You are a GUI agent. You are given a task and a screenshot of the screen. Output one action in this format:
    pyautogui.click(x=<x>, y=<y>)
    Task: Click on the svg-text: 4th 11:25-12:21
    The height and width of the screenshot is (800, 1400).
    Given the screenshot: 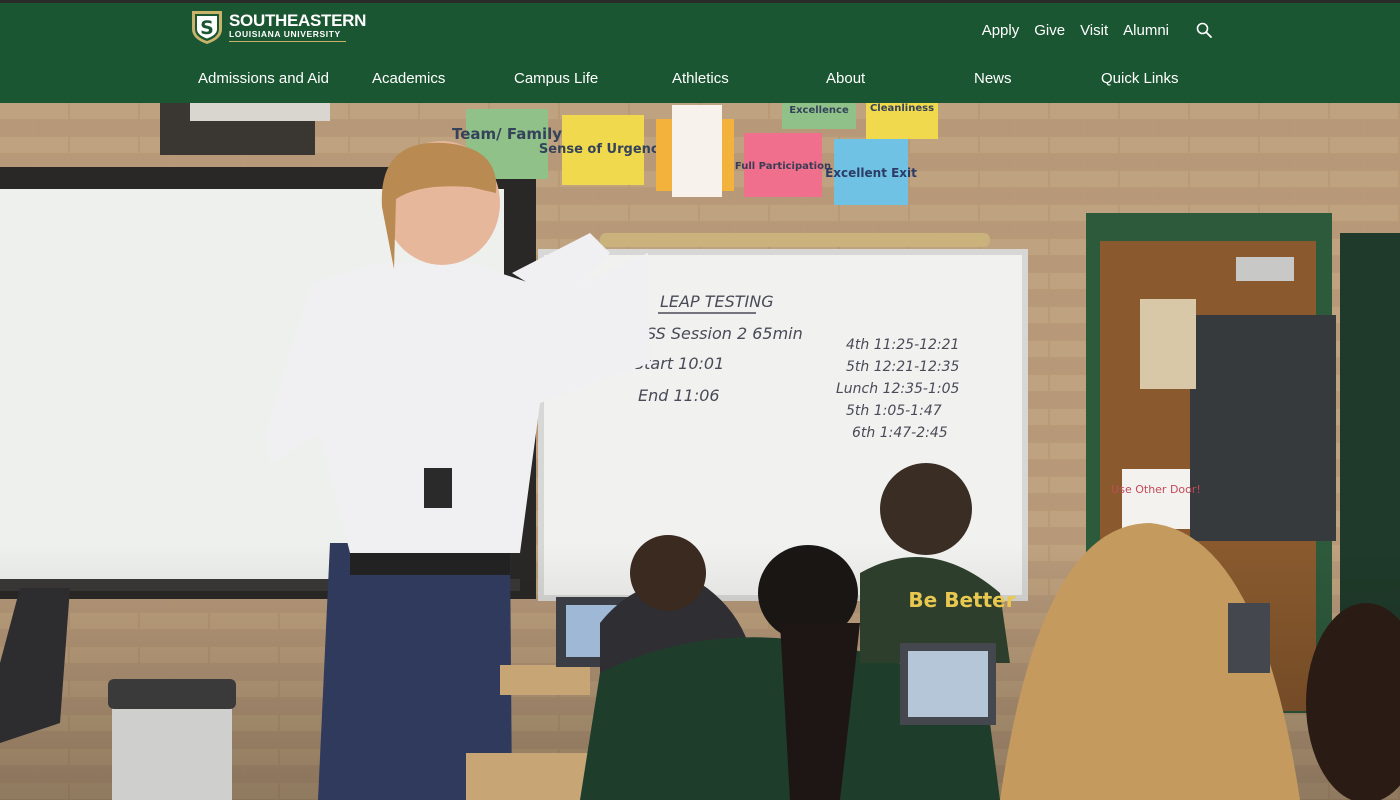 What is the action you would take?
    pyautogui.click(x=902, y=345)
    